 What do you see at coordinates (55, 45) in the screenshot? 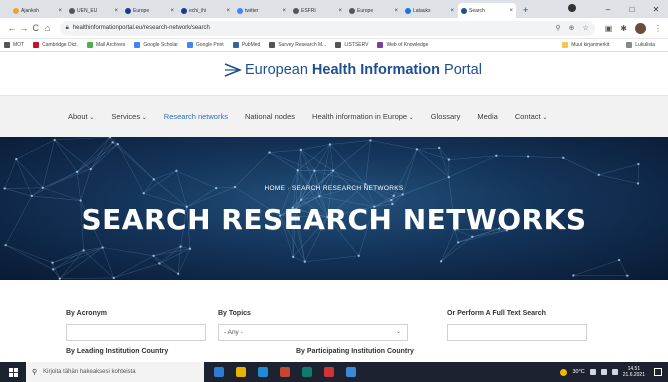
I see `bookmark-item: Cambridge Dict.` at bounding box center [55, 45].